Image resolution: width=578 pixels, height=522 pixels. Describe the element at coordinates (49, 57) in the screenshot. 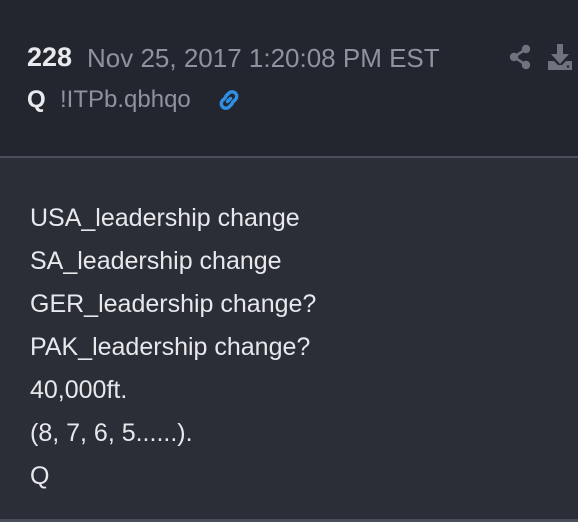

I see `post-number: 228` at that location.